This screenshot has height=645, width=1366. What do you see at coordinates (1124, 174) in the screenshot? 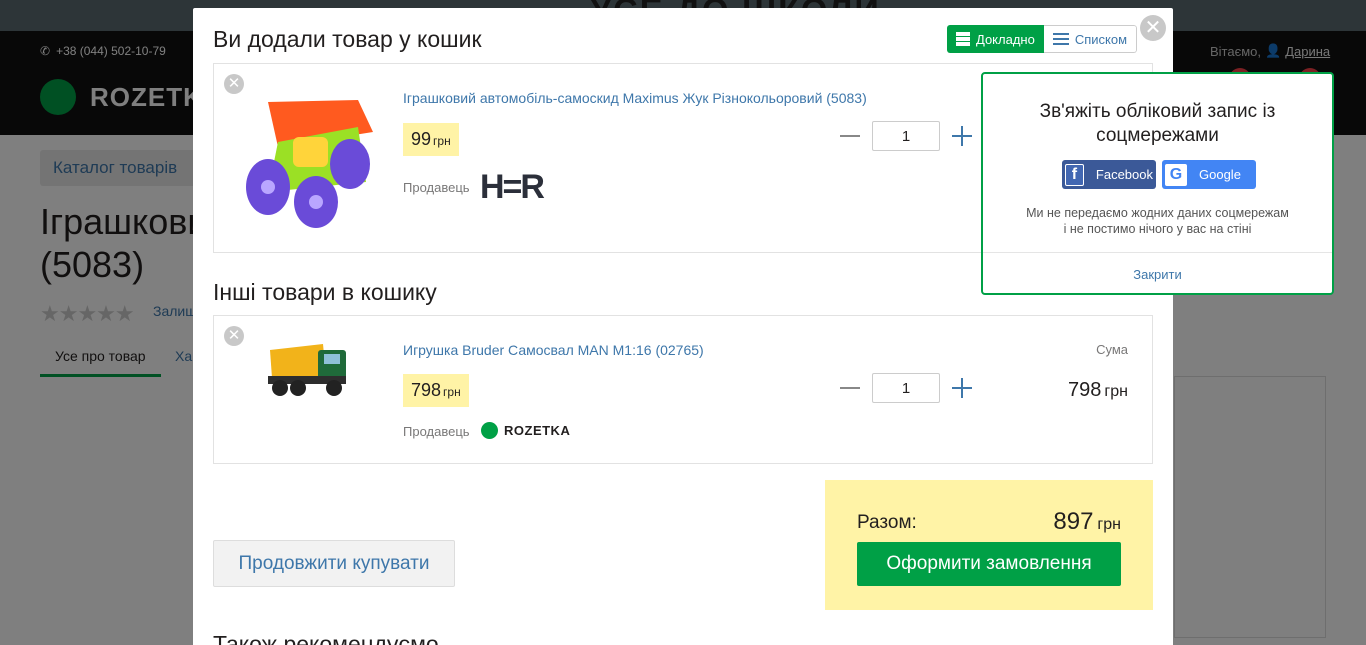
I see `facebook-label: Facebook` at bounding box center [1124, 174].